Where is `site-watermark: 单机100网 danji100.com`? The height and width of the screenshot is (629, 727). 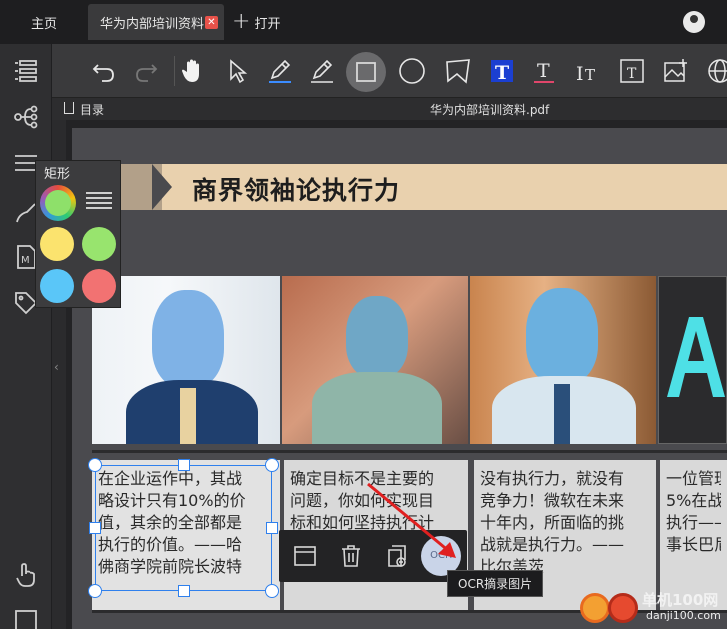 site-watermark: 单机100网 danji100.com is located at coordinates (653, 607).